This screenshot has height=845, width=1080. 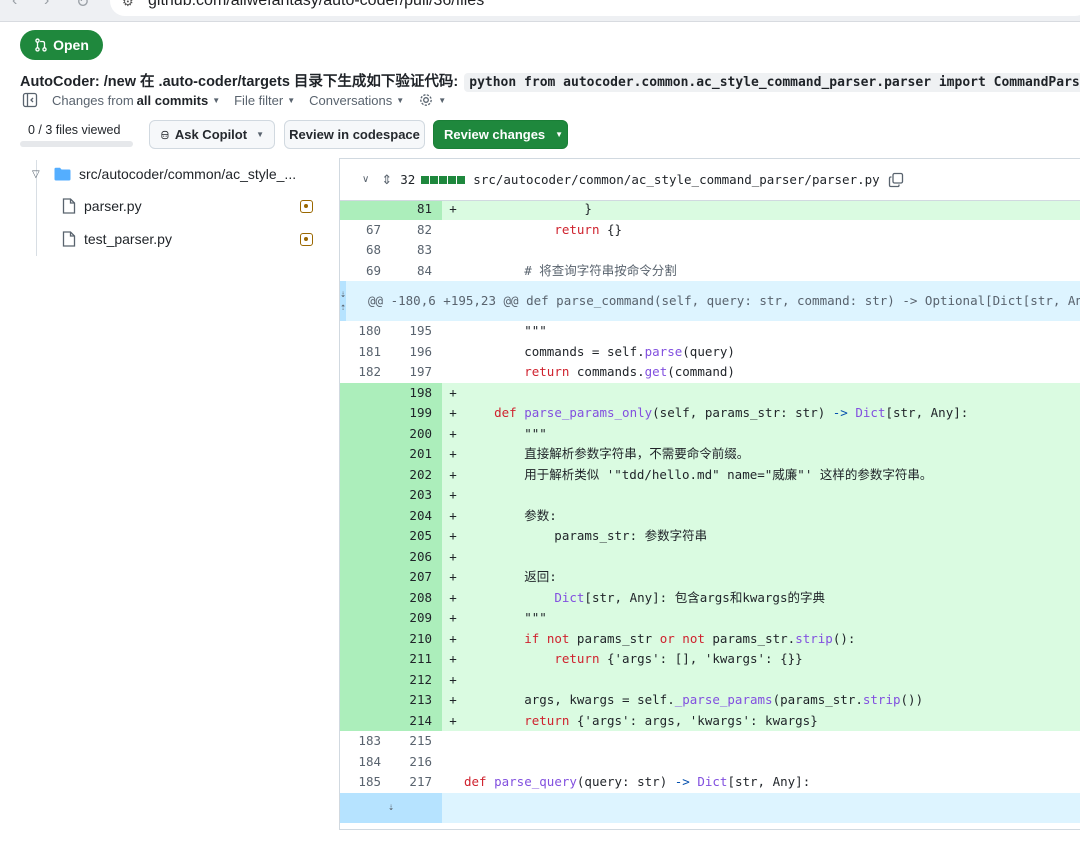 I want to click on new-line-number: 208, so click(x=416, y=597).